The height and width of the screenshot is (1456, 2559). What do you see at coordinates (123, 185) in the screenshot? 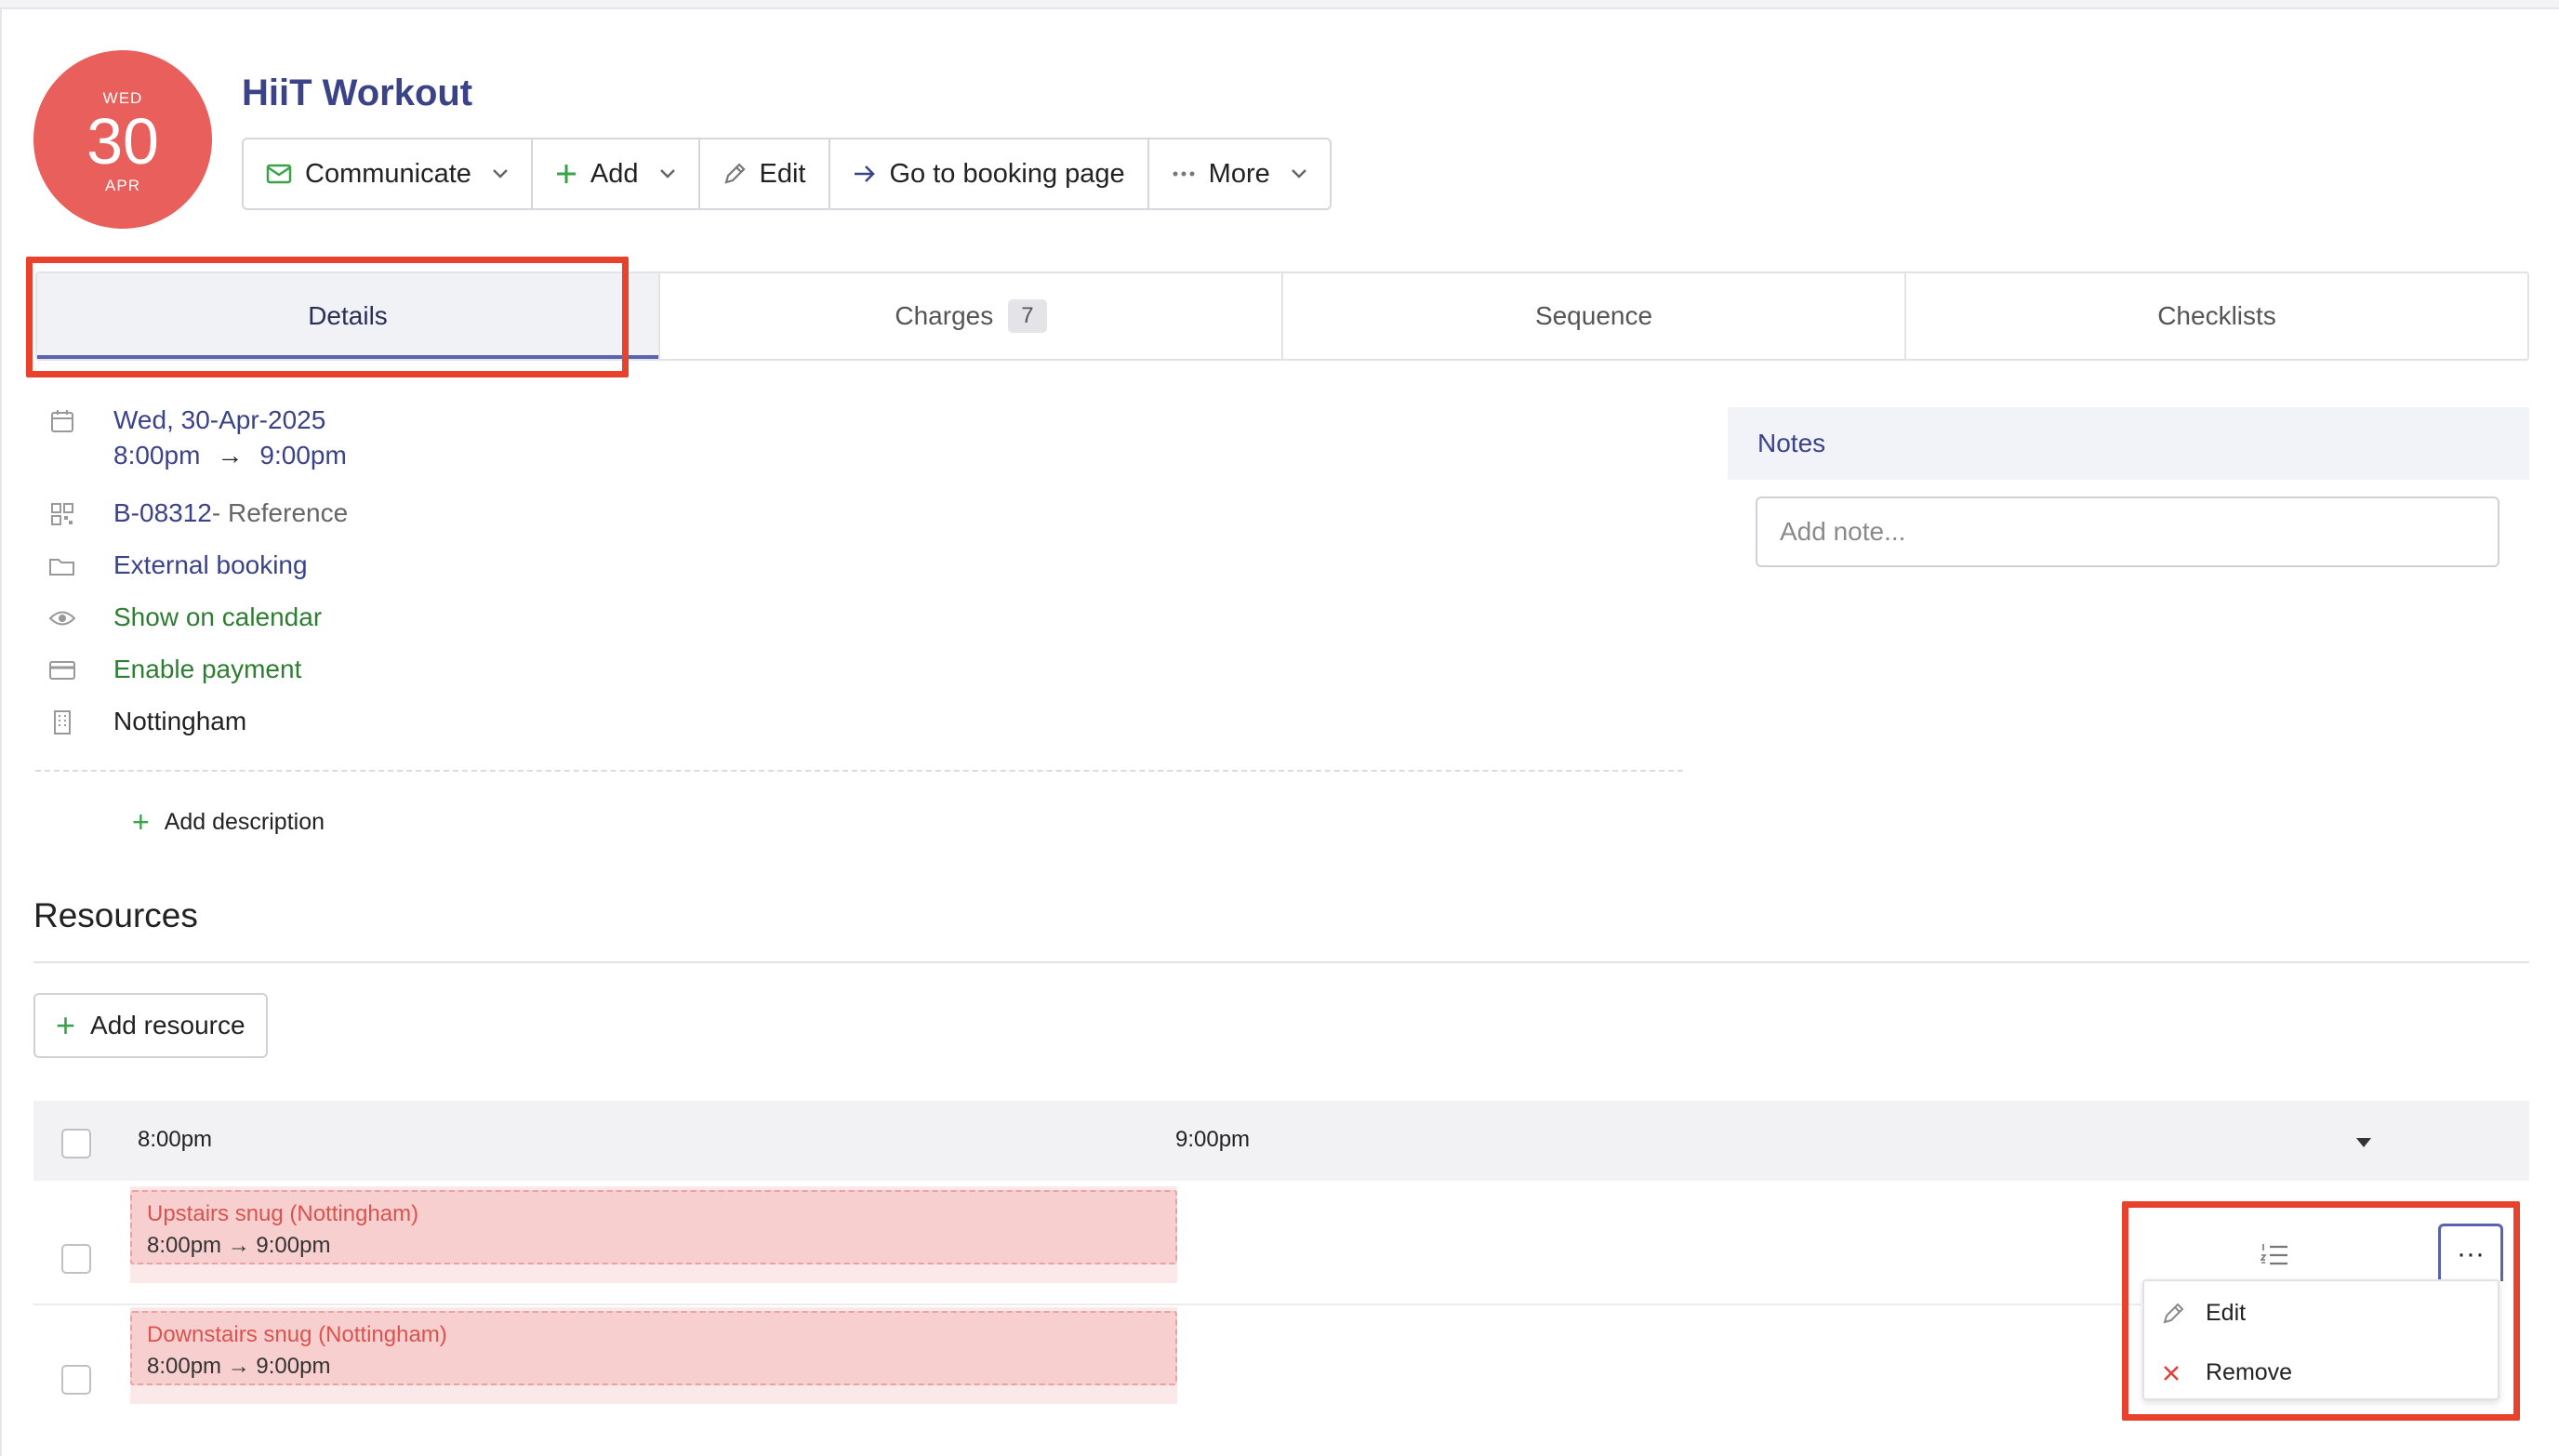
I see `date-badge-month: APR` at bounding box center [123, 185].